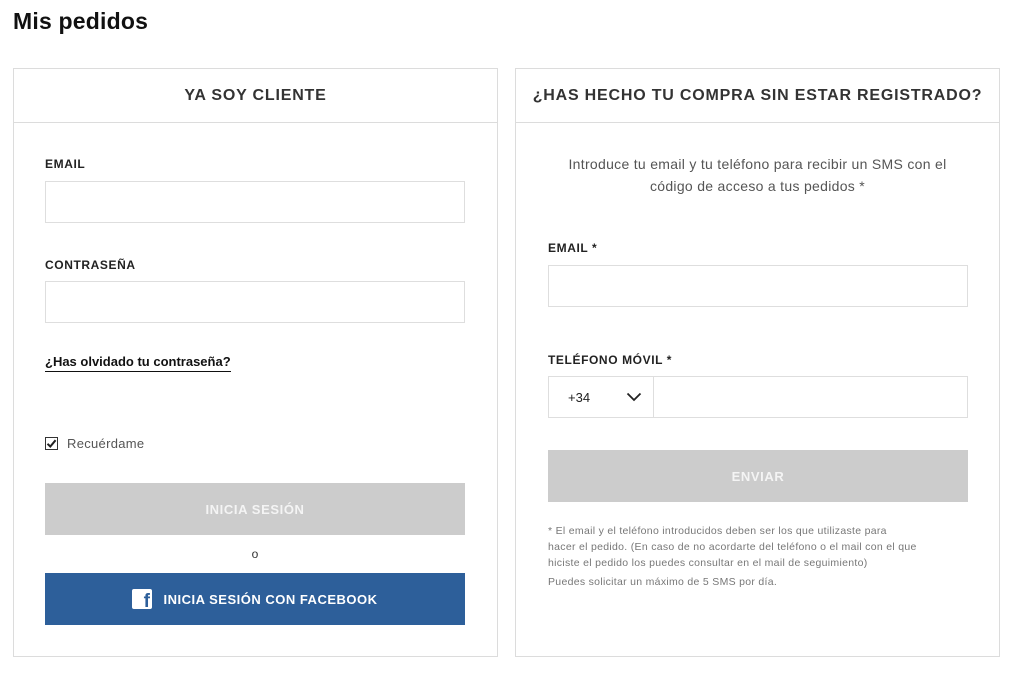  I want to click on remember-me: Recuérdame, so click(94, 443).